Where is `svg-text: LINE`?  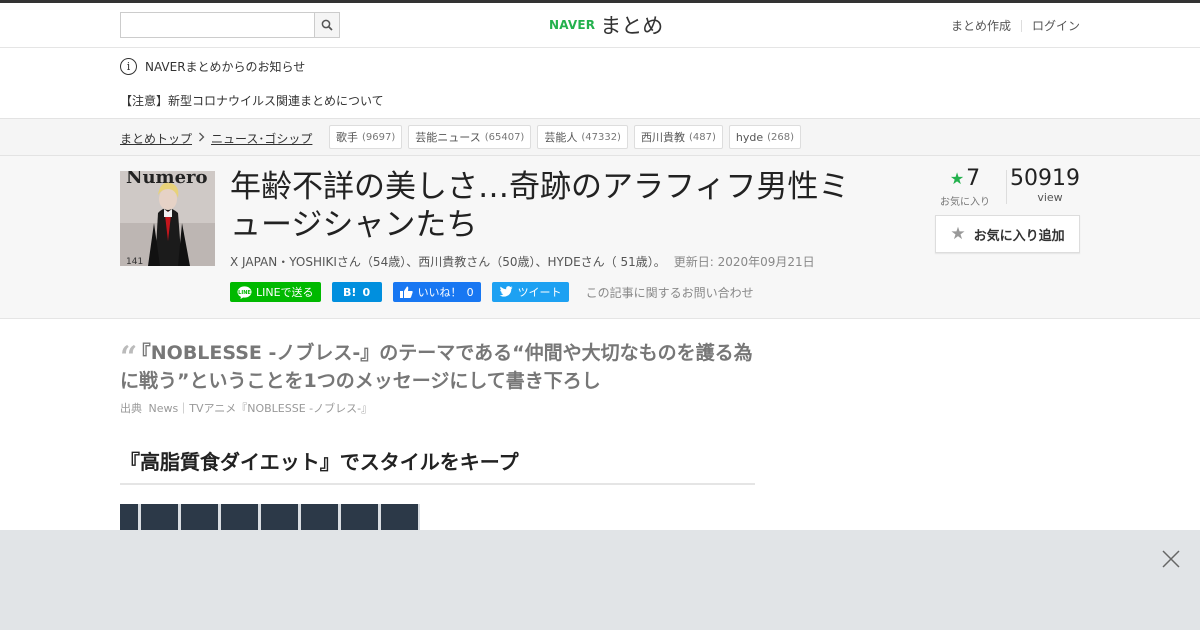 svg-text: LINE is located at coordinates (244, 293).